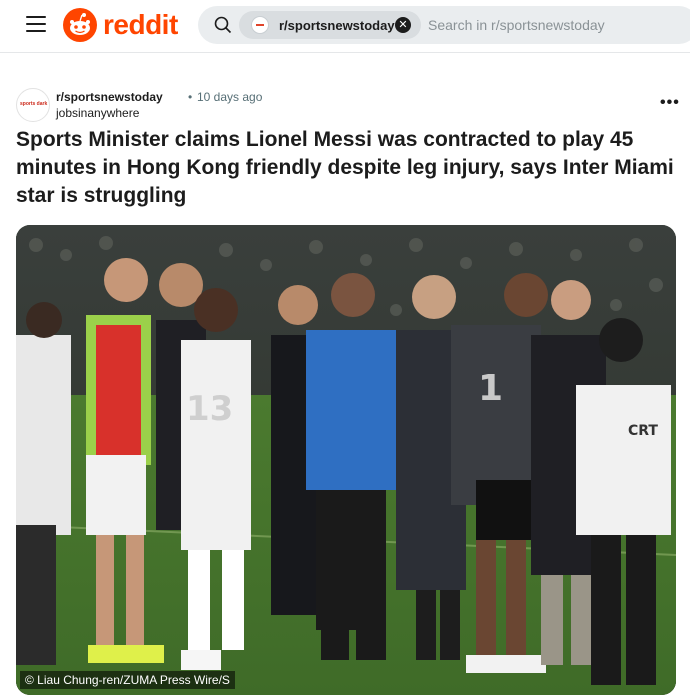  What do you see at coordinates (230, 97) in the screenshot?
I see `post-age: 10 days ago` at bounding box center [230, 97].